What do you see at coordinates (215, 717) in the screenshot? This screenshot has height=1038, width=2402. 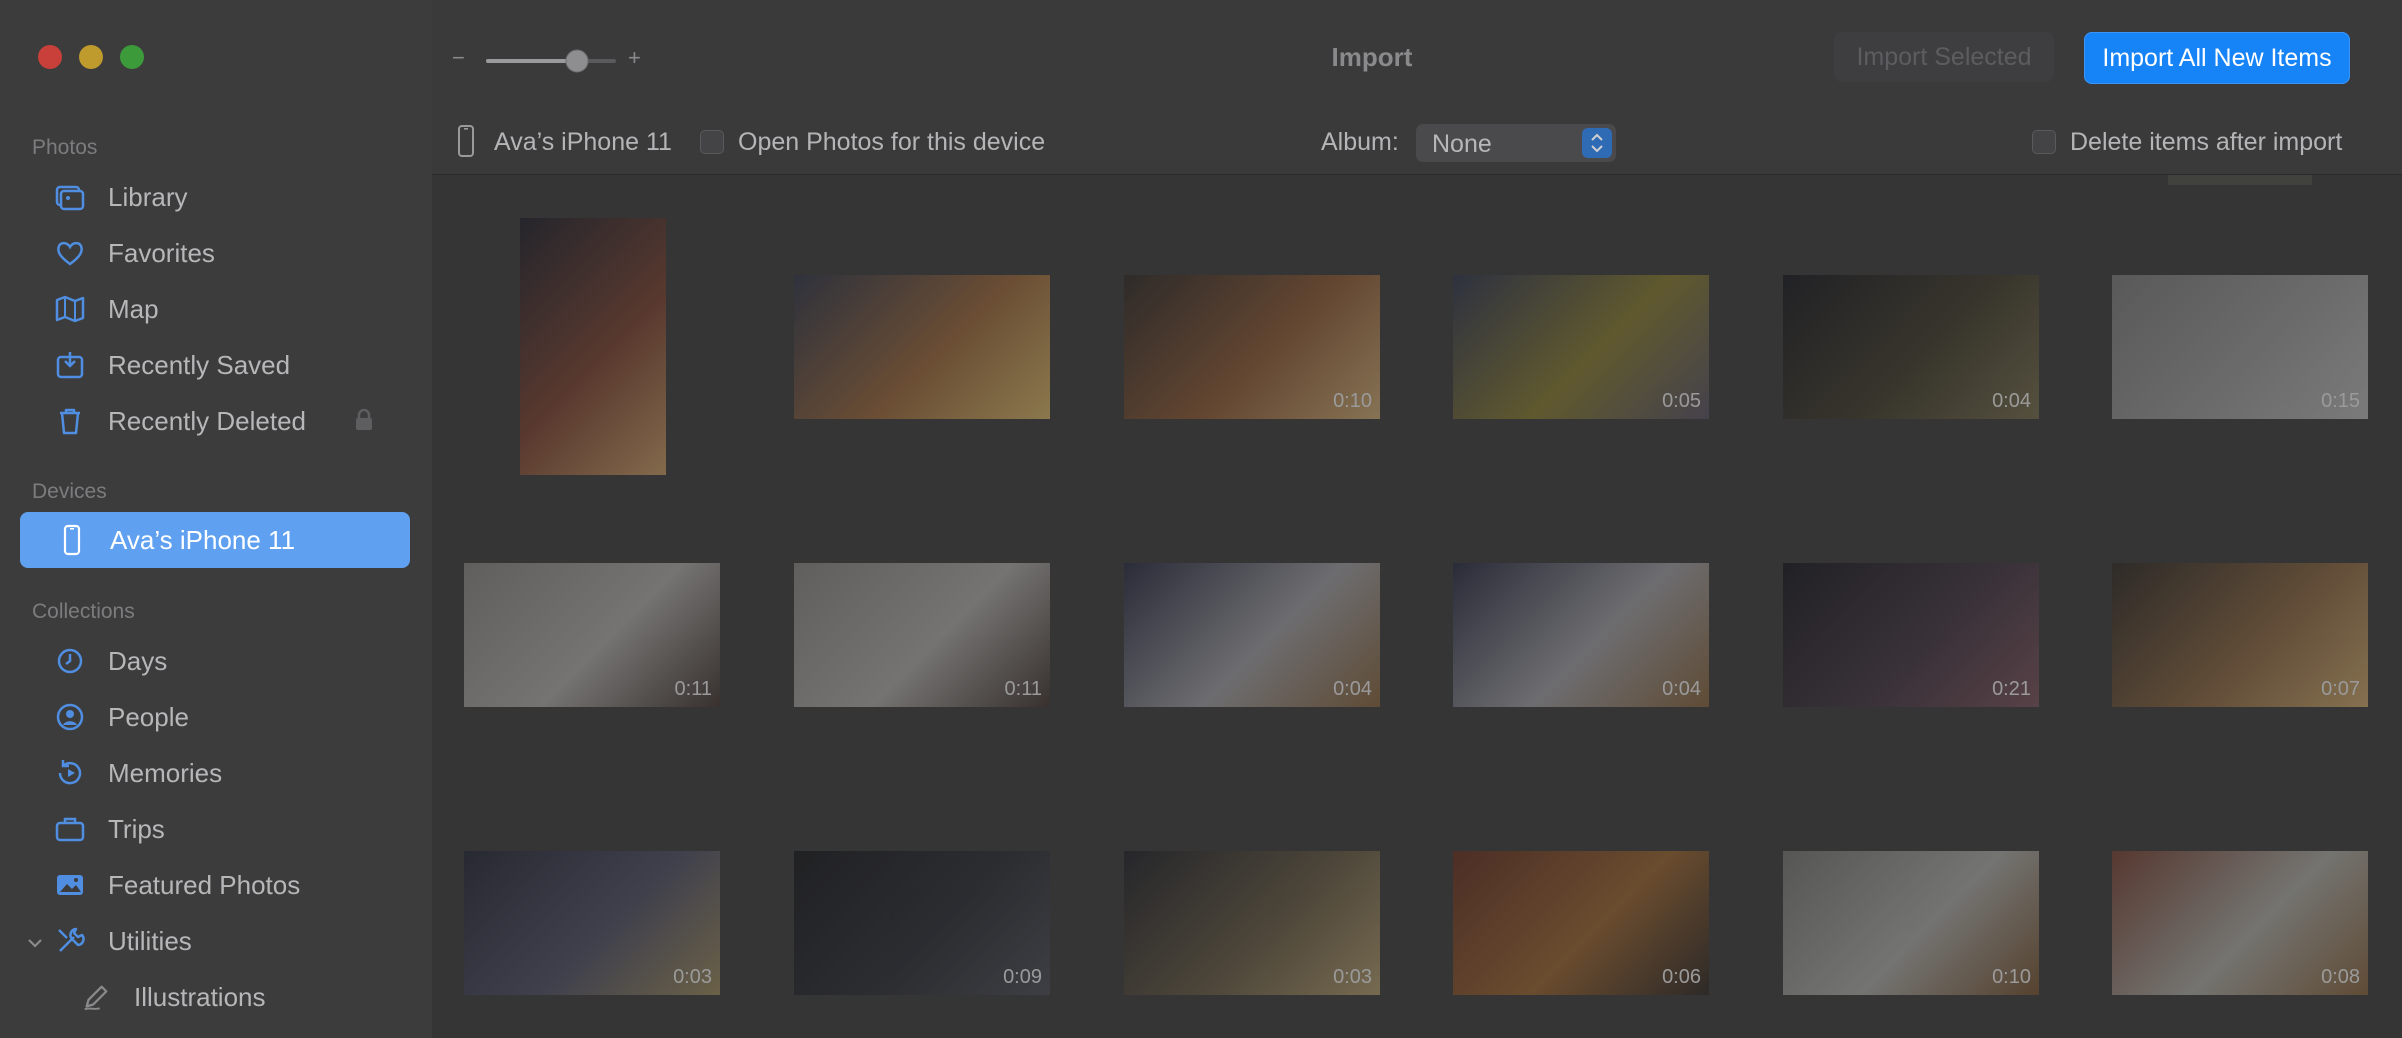 I see `sidebar-item-people: People` at bounding box center [215, 717].